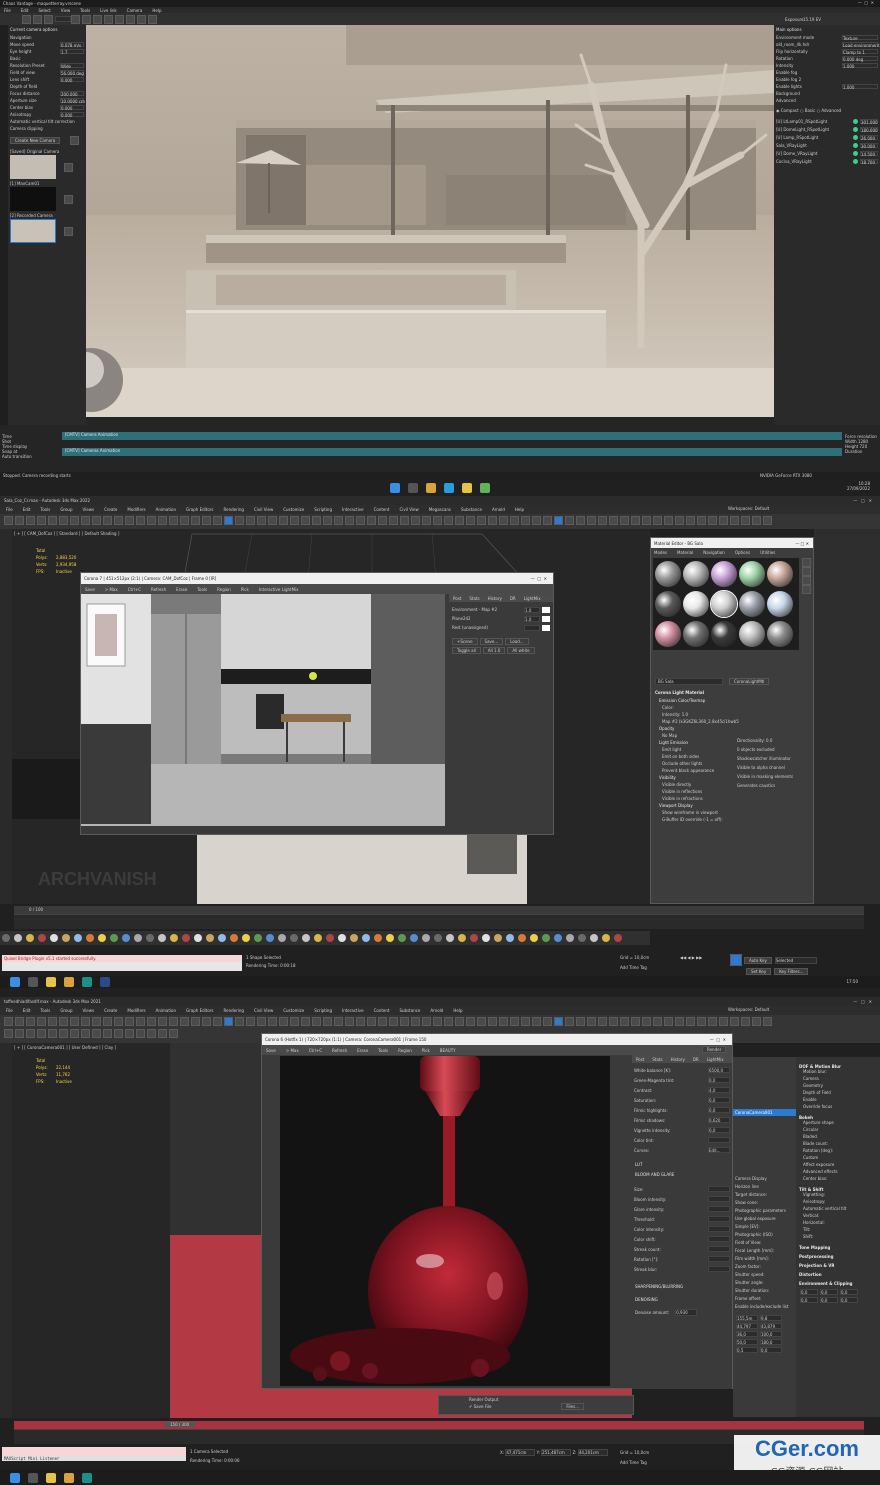 This screenshot has width=880, height=1485. What do you see at coordinates (696, 1059) in the screenshot?
I see `vfb-tab-dr: DR` at bounding box center [696, 1059].